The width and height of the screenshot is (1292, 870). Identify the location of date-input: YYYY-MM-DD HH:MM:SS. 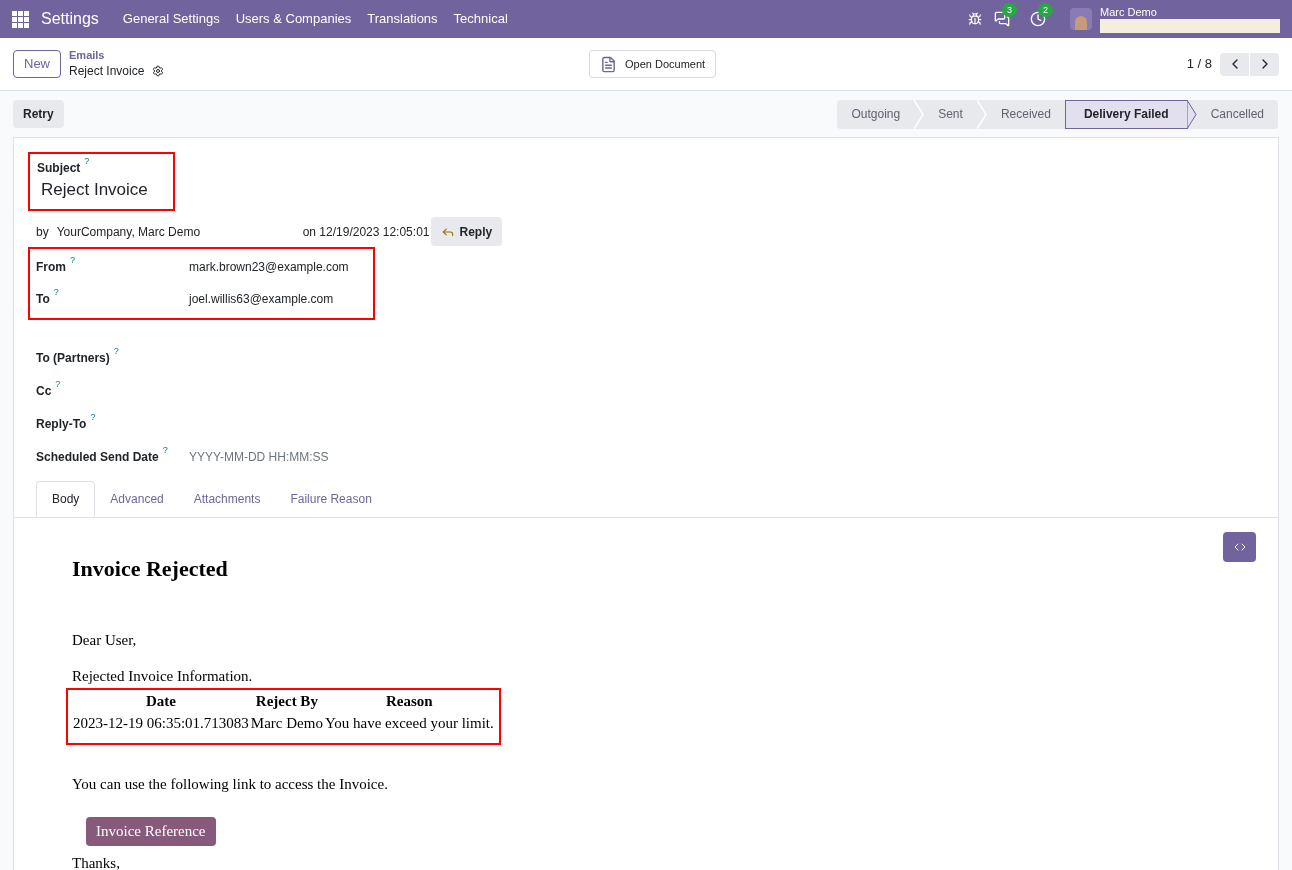
(314, 456).